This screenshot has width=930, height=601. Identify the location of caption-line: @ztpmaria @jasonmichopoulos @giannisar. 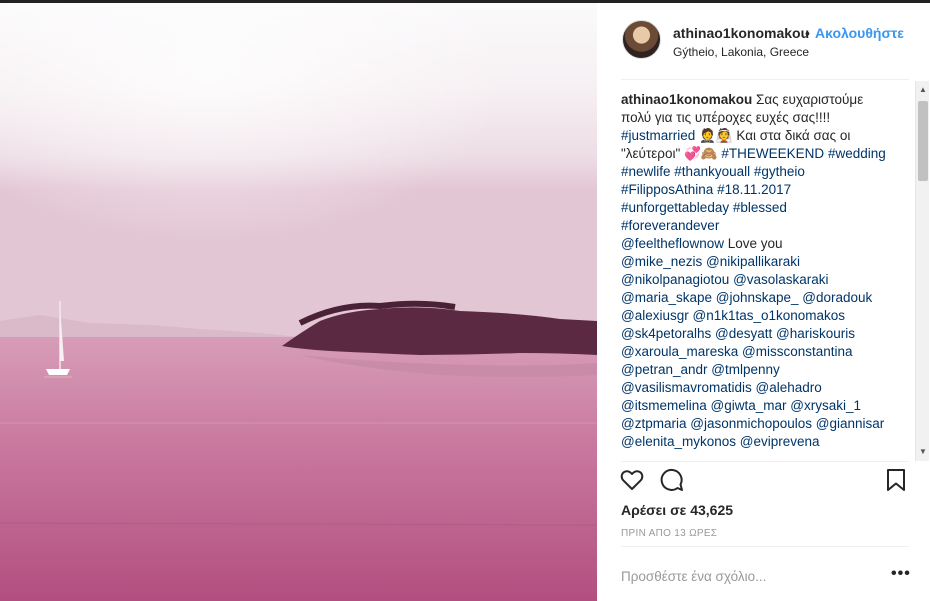
(769, 424).